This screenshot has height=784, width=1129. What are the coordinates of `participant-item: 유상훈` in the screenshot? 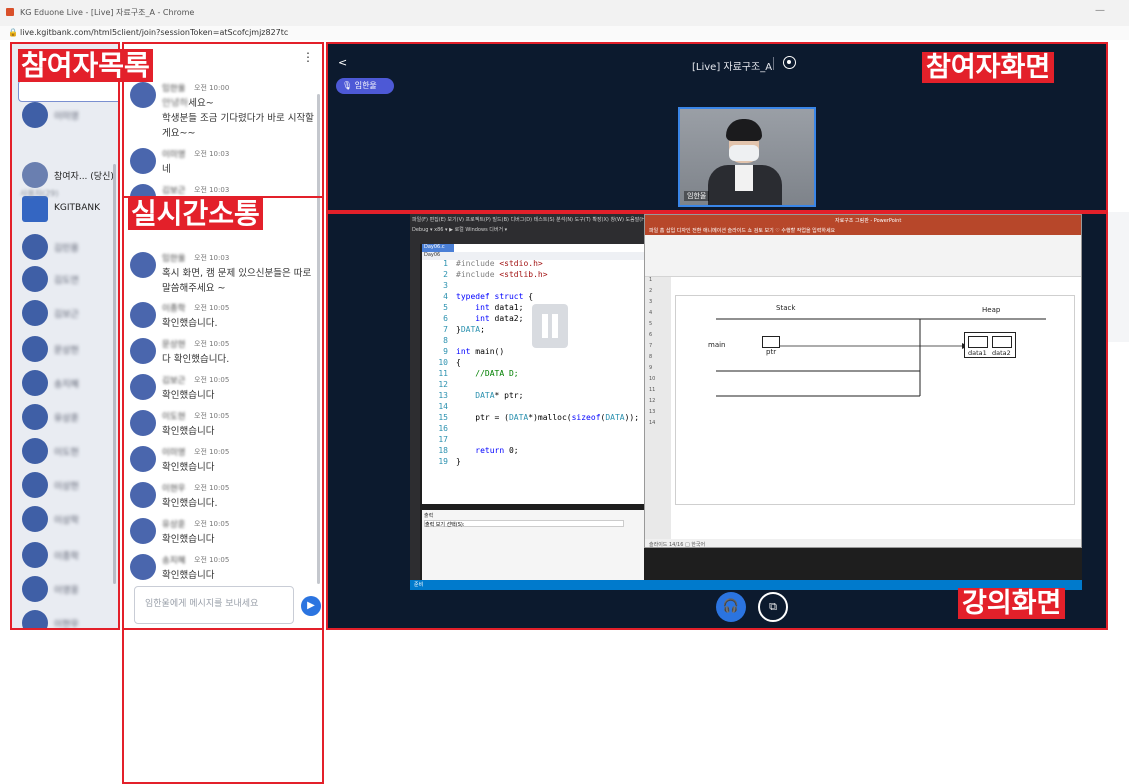 It's located at (70, 417).